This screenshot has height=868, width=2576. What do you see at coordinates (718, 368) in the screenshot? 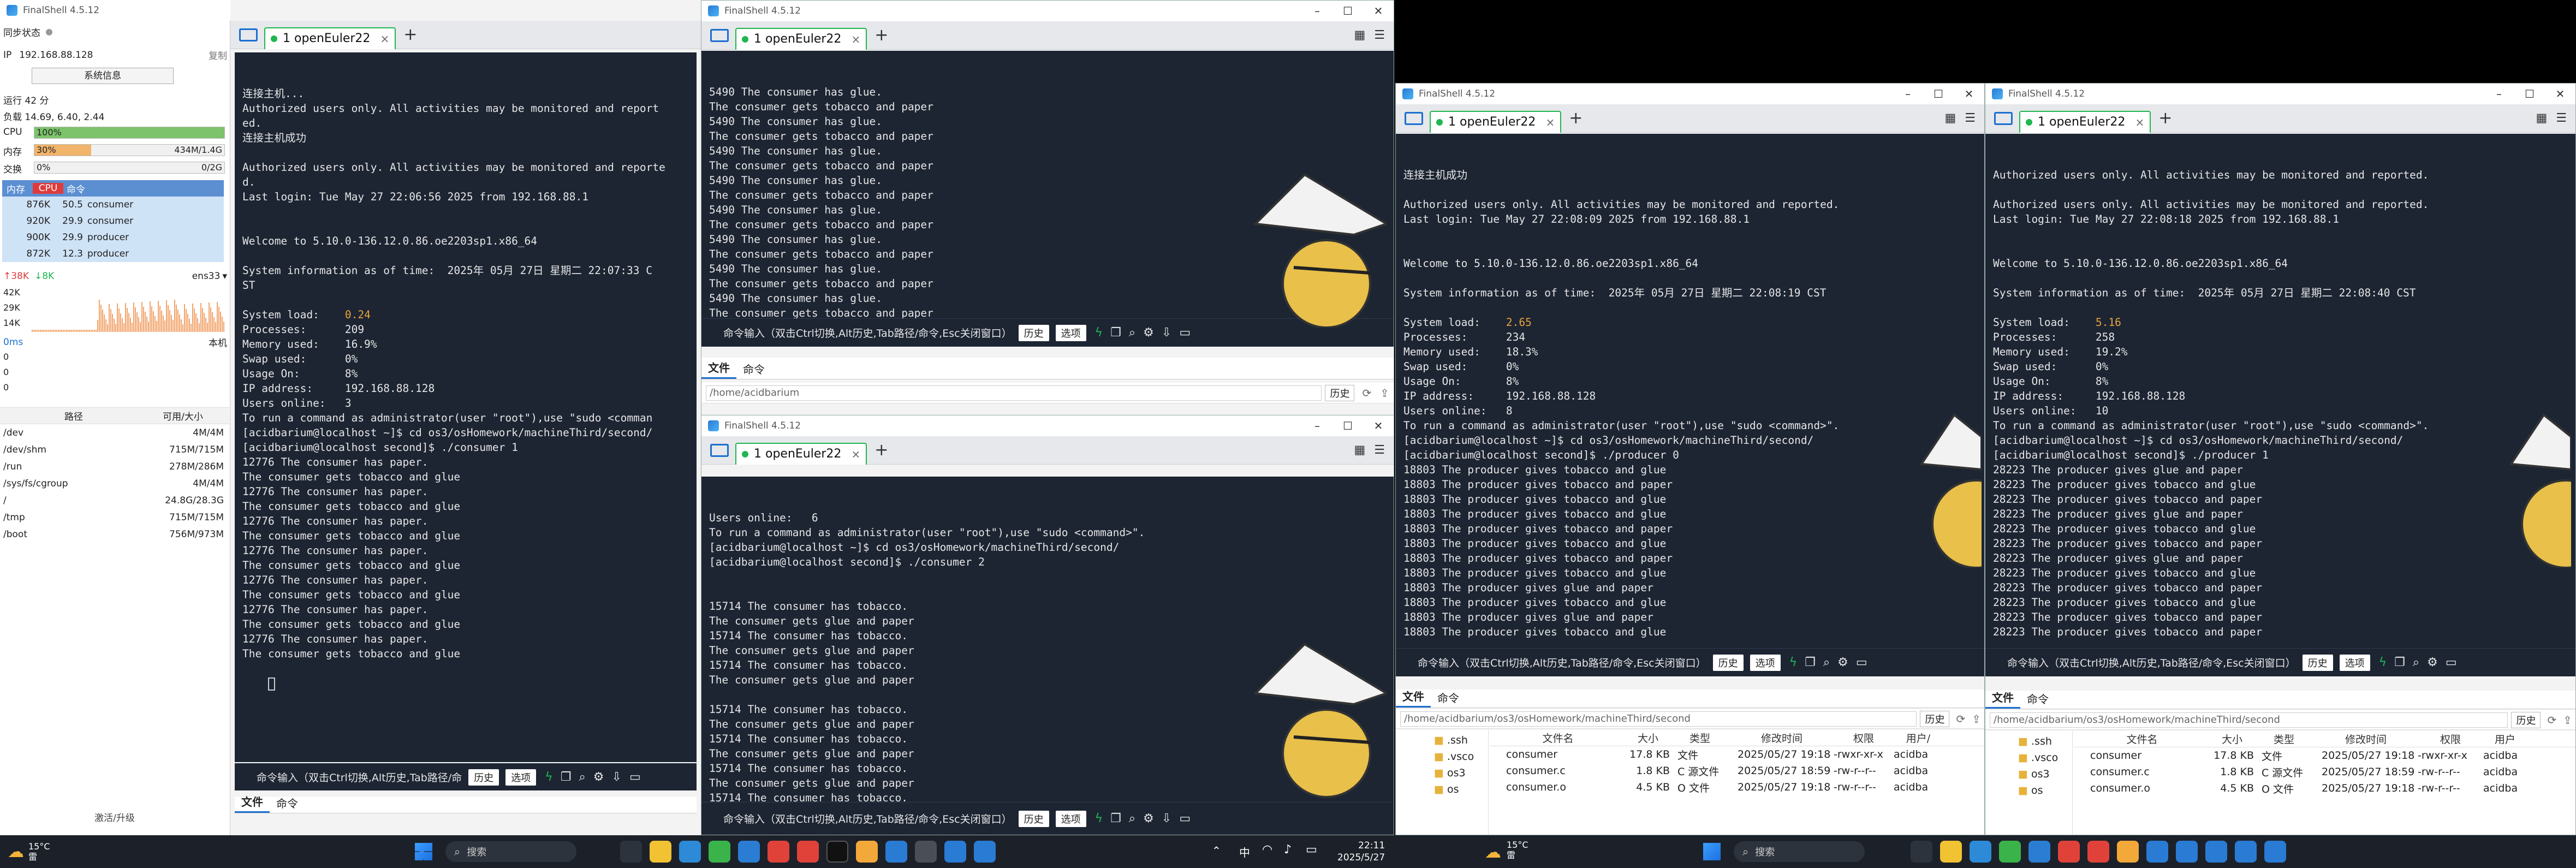
I see `tab-files: 文件` at bounding box center [718, 368].